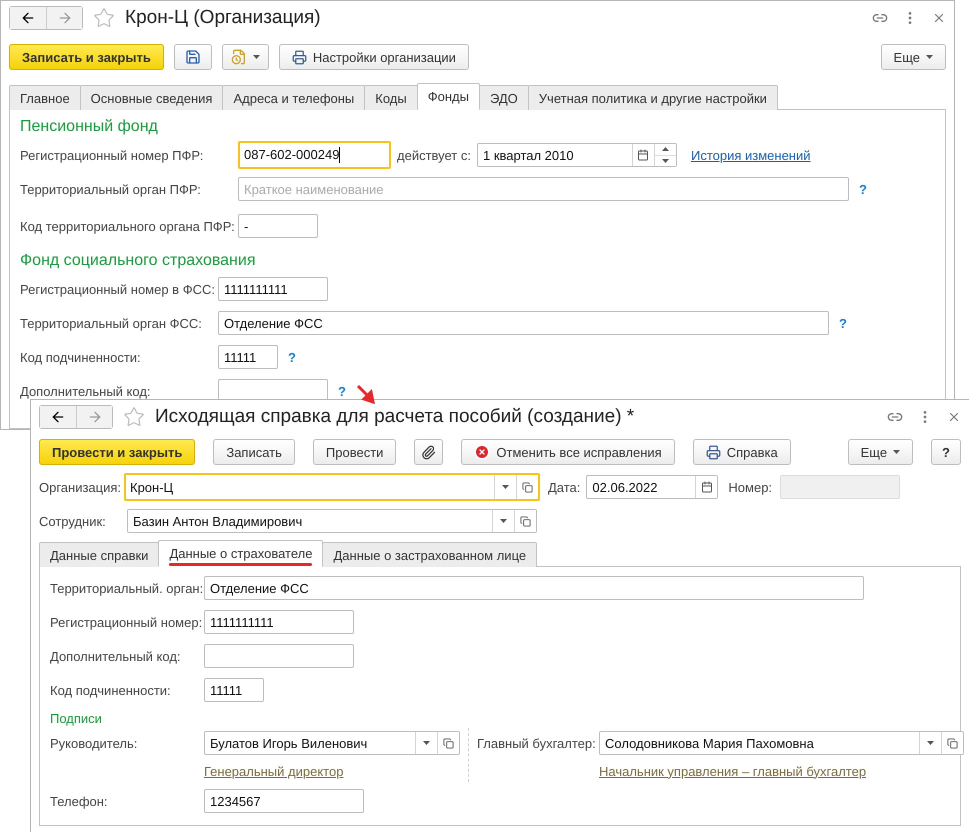  I want to click on field-label: Главный бухгалтер:, so click(537, 743).